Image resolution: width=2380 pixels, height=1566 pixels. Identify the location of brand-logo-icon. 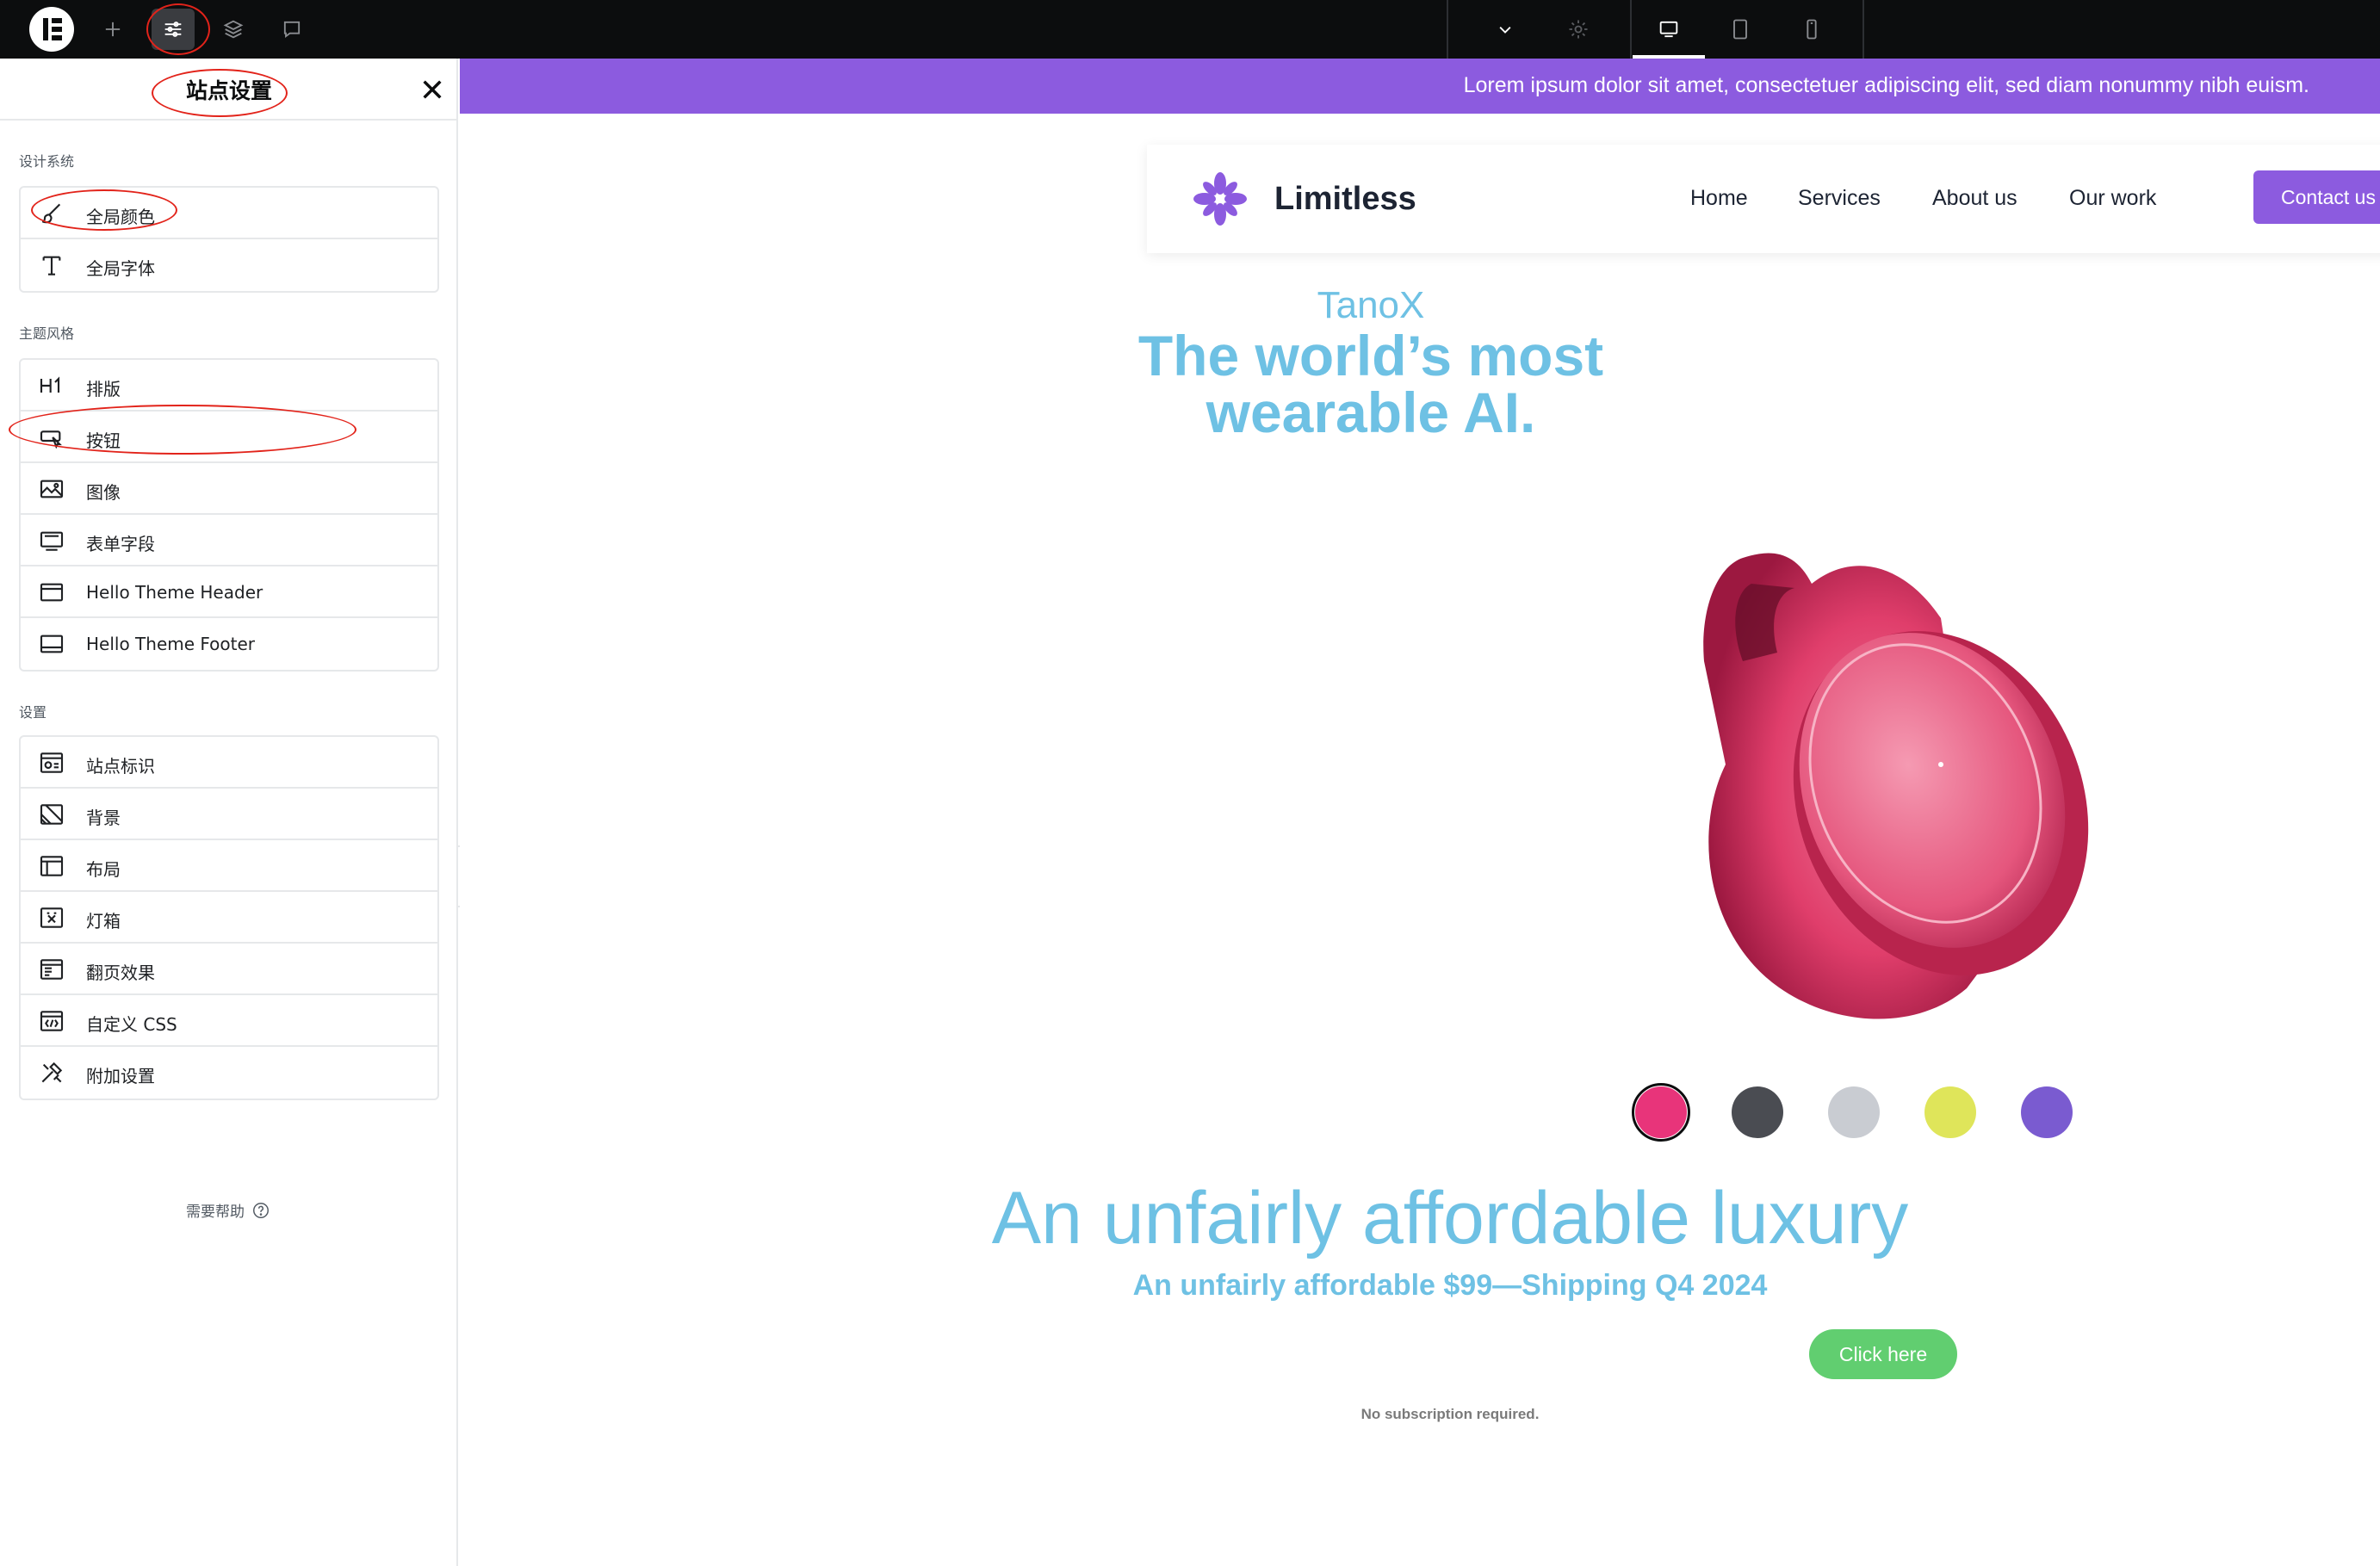
(1220, 199).